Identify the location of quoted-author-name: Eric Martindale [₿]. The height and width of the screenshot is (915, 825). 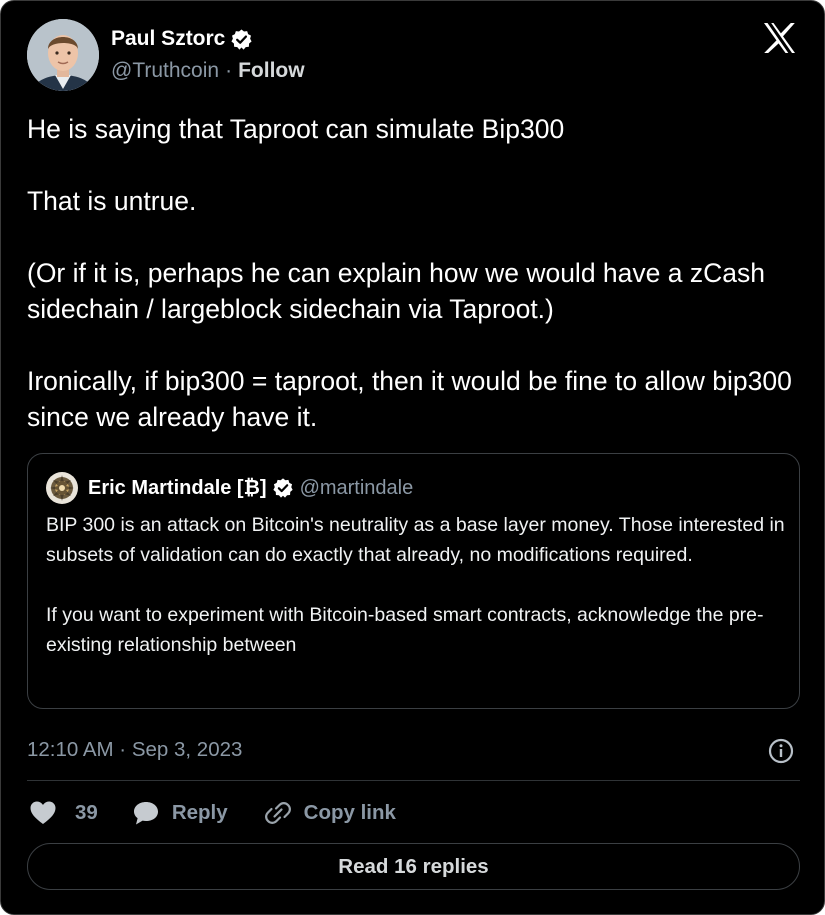
(177, 487).